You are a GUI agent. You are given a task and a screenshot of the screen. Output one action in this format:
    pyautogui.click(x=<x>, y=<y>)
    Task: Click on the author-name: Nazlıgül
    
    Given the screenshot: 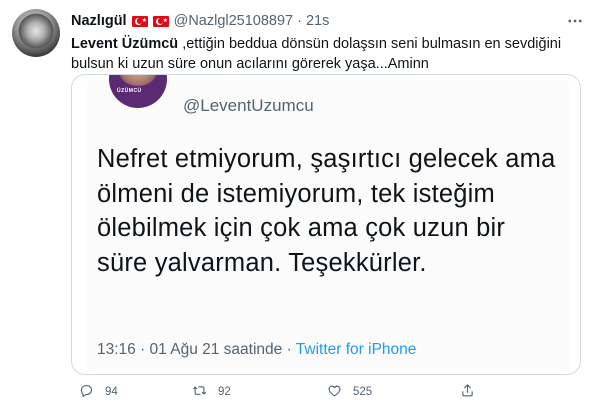 What is the action you would take?
    pyautogui.click(x=99, y=21)
    